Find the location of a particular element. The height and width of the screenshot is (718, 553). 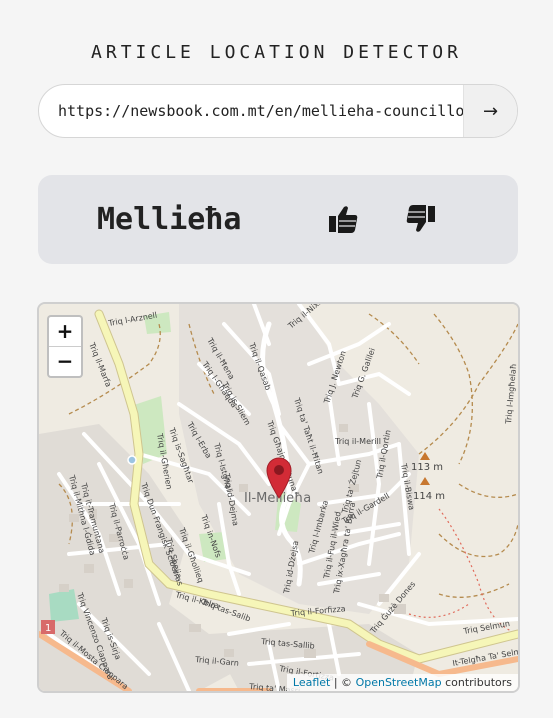

spot-height-label: 114 m is located at coordinates (429, 496).